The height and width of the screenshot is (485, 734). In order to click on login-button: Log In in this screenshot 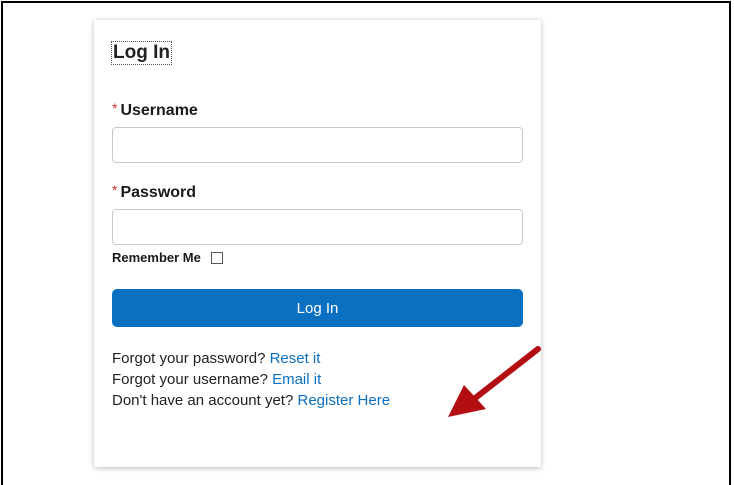, I will do `click(317, 308)`.